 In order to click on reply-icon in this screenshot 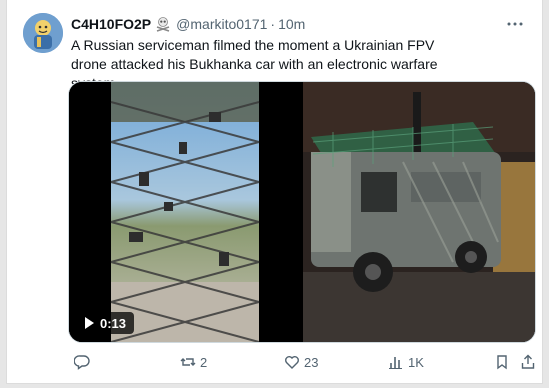, I will do `click(82, 362)`.